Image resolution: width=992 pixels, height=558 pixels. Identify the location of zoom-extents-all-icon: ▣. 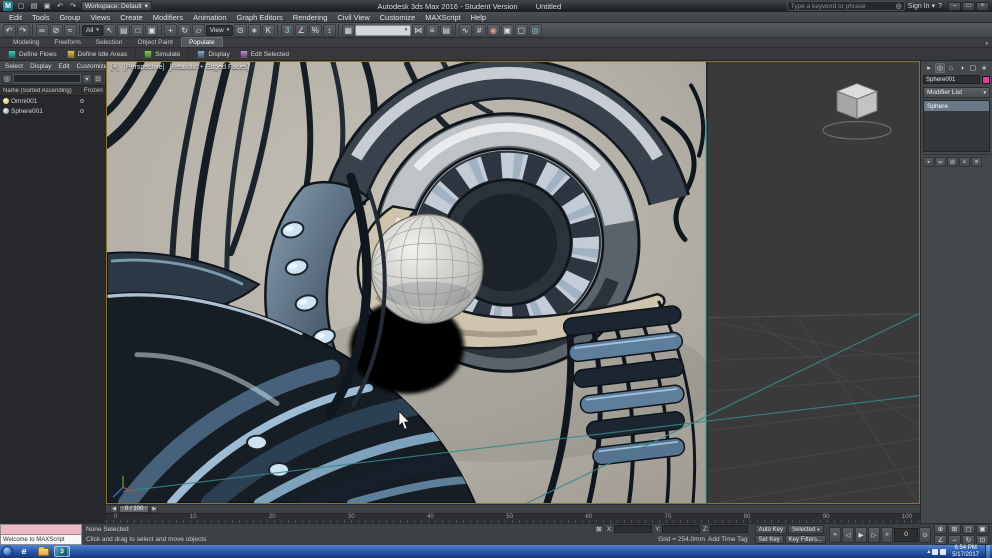
(982, 529).